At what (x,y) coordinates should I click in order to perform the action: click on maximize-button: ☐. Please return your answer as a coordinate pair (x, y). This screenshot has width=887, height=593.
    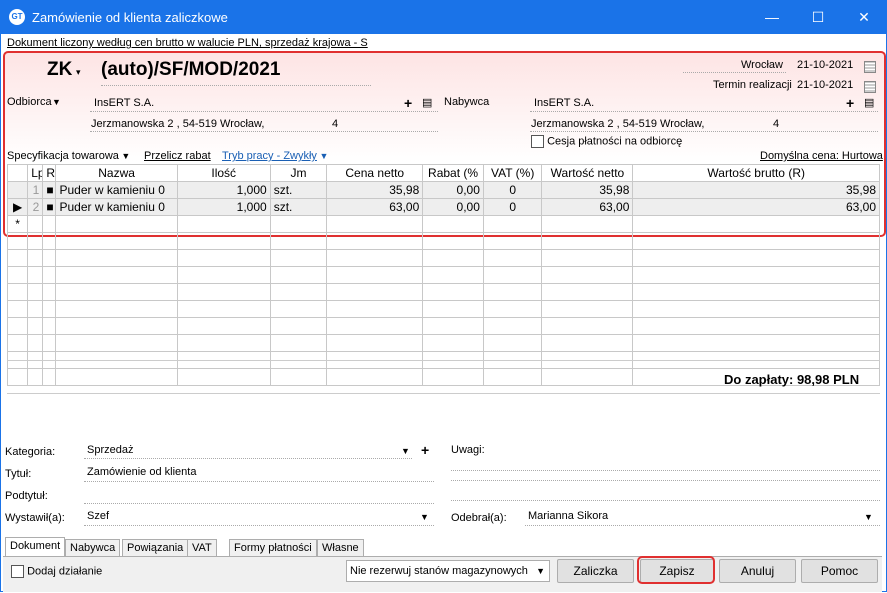
    Looking at the image, I should click on (818, 17).